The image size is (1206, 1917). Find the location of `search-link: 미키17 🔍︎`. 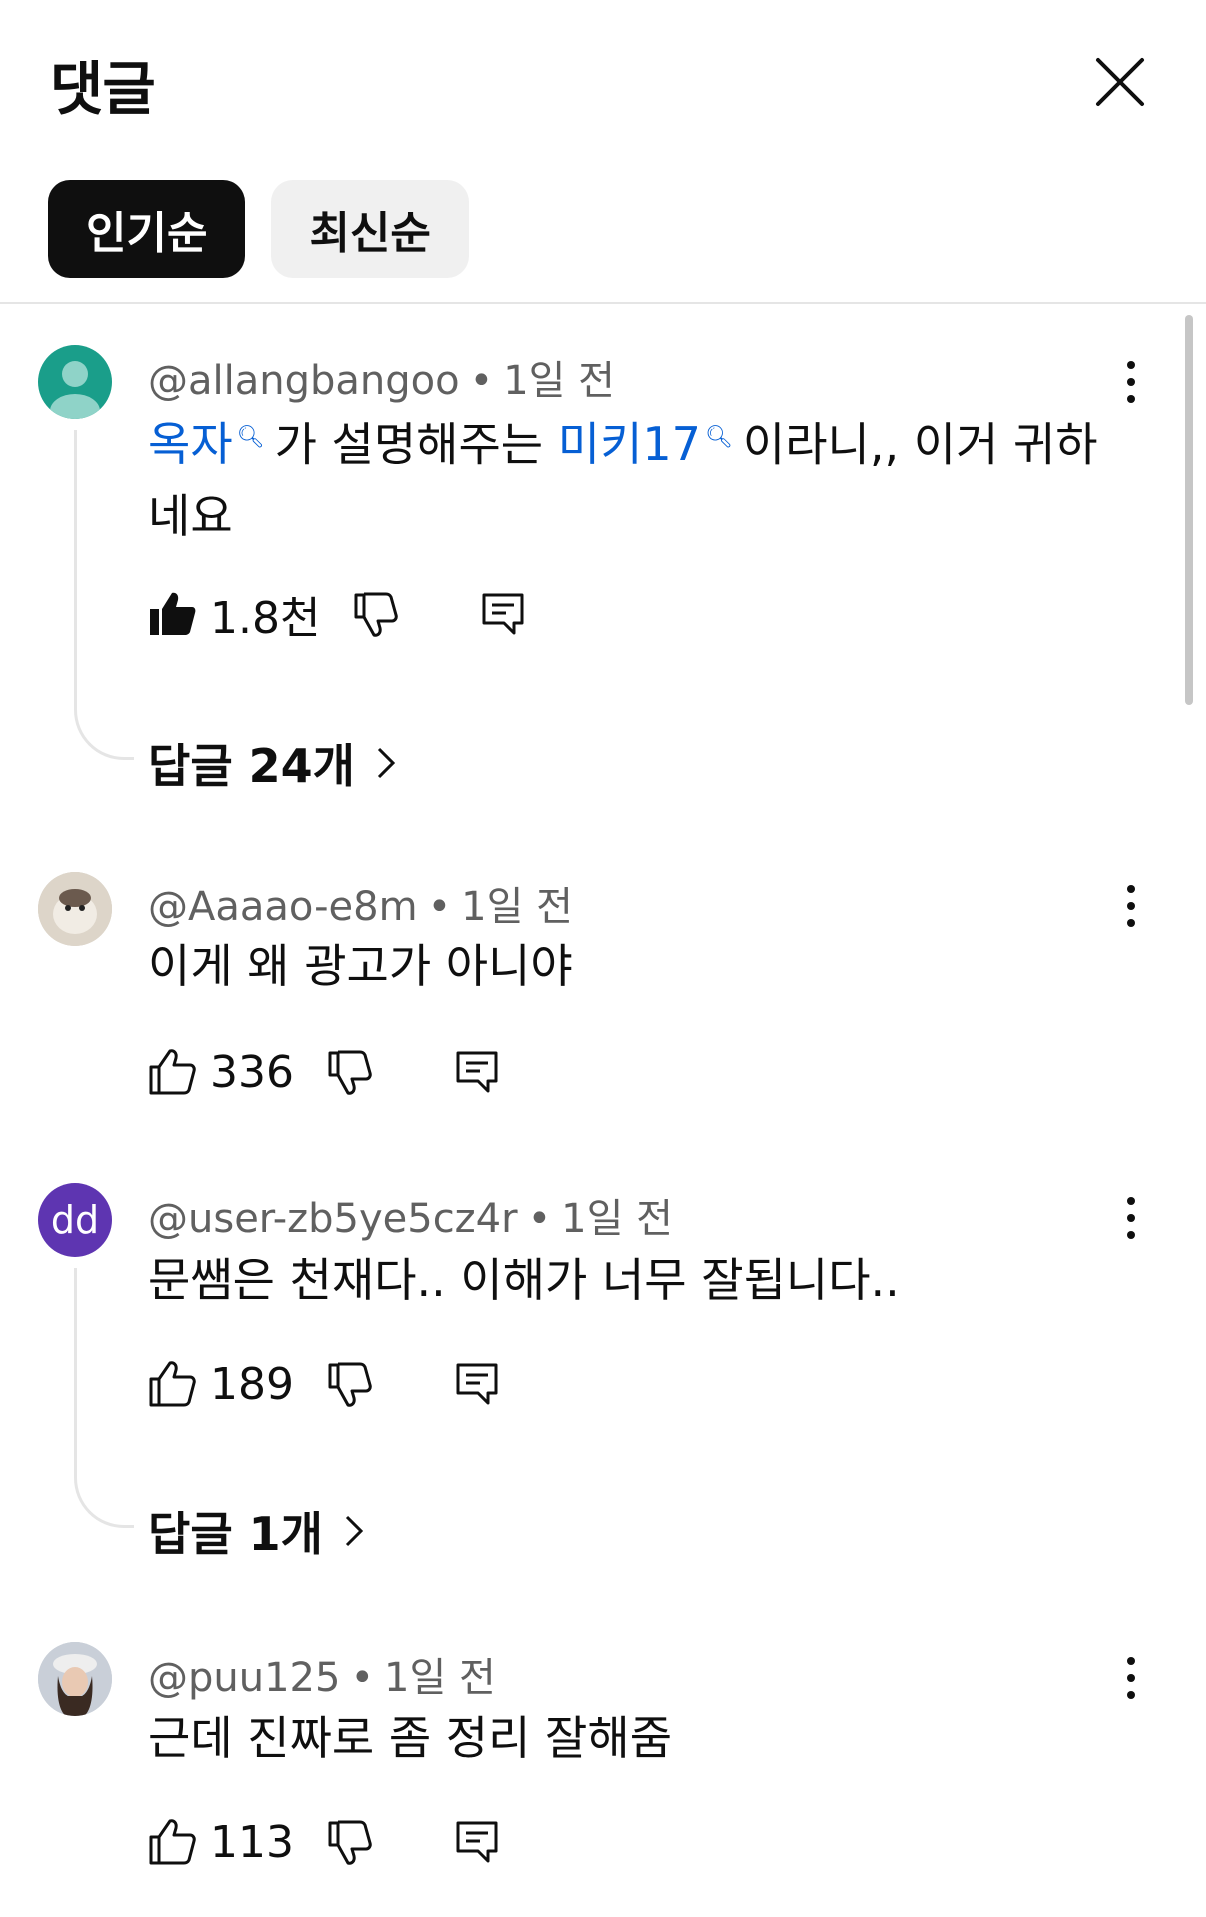

search-link: 미키17 🔍︎ is located at coordinates (650, 444).